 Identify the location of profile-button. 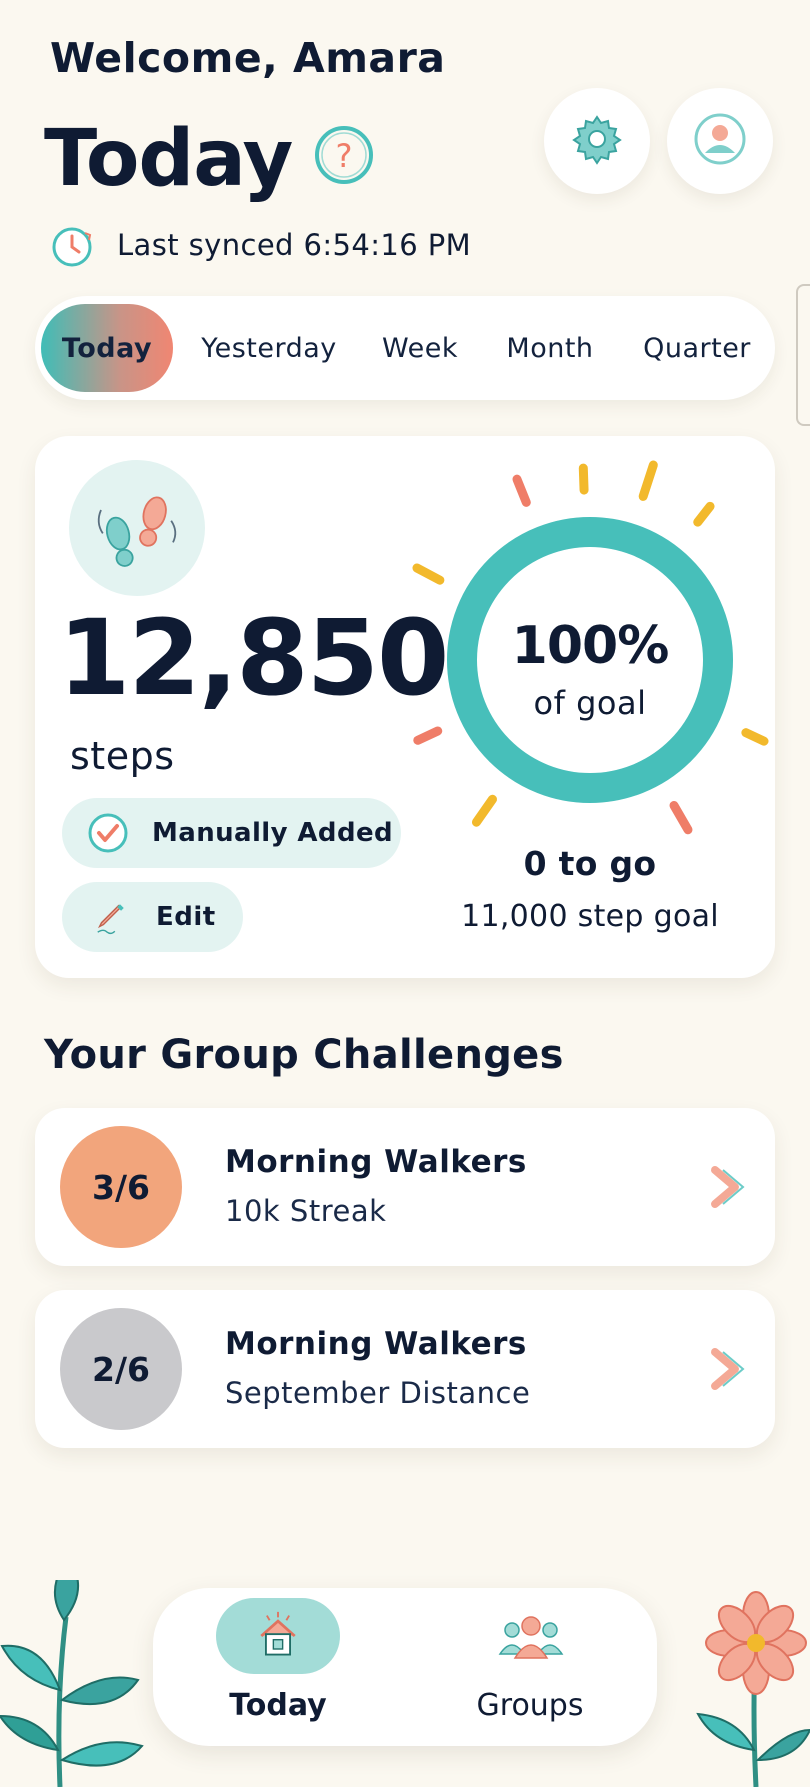
(720, 141).